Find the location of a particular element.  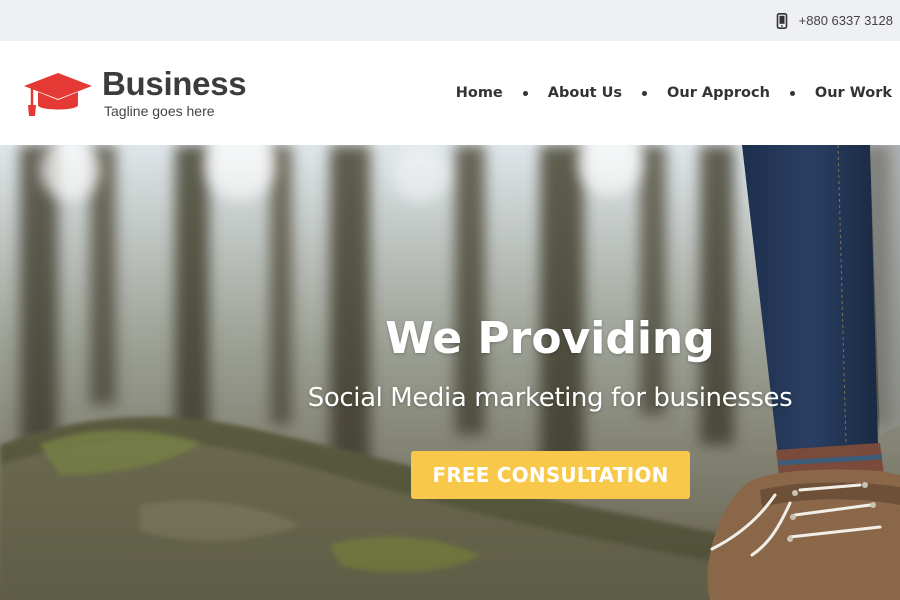

main-nav: Home About Us Our Approch Our Work is located at coordinates (674, 93).